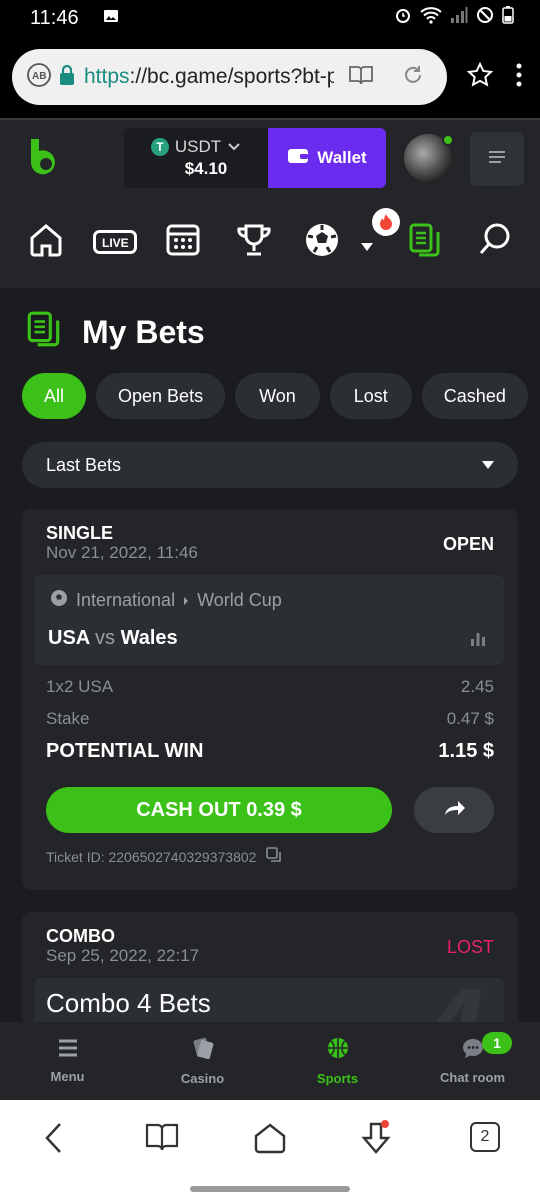  What do you see at coordinates (125, 751) in the screenshot?
I see `potential-win-label: POTENTIAL WIN` at bounding box center [125, 751].